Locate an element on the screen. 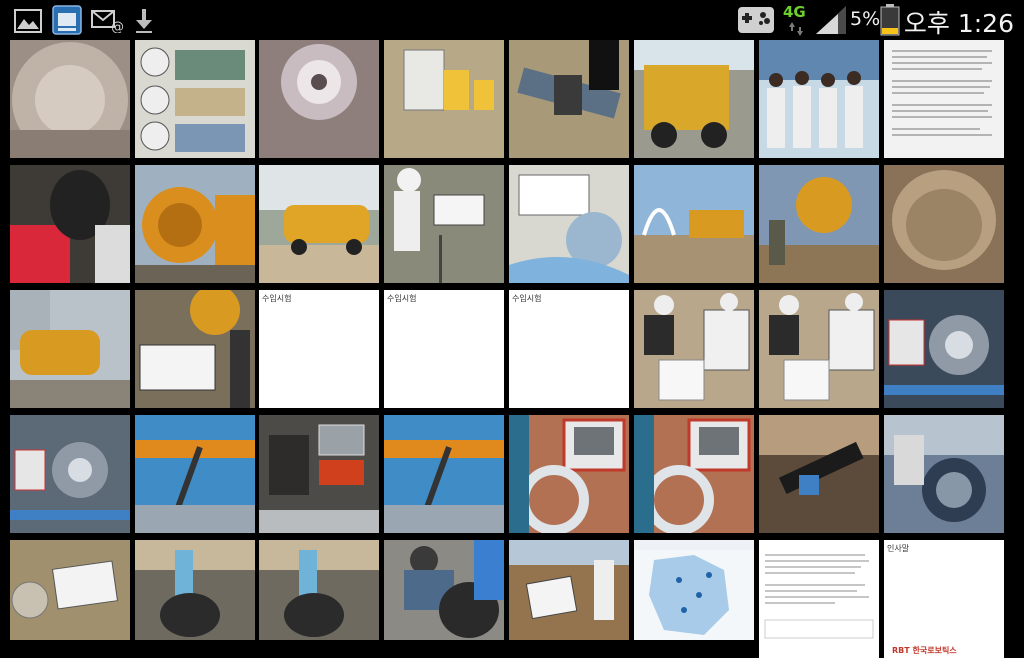  gamepad-icon is located at coordinates (756, 20).